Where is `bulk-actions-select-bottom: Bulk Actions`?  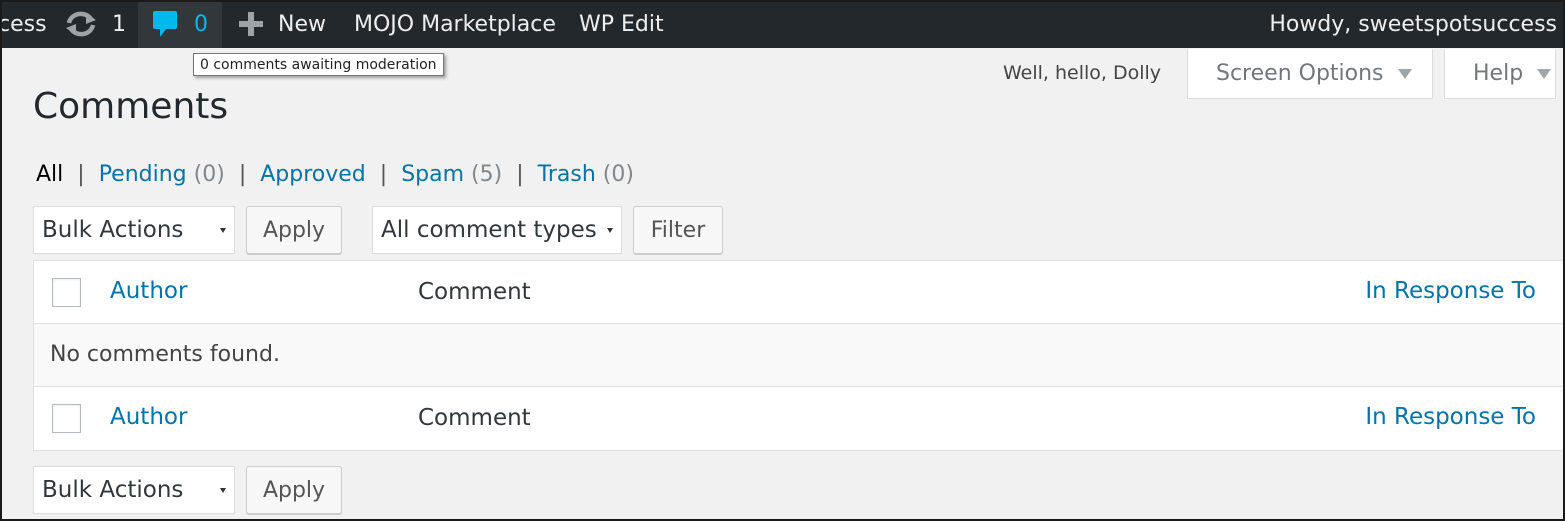 bulk-actions-select-bottom: Bulk Actions is located at coordinates (134, 490).